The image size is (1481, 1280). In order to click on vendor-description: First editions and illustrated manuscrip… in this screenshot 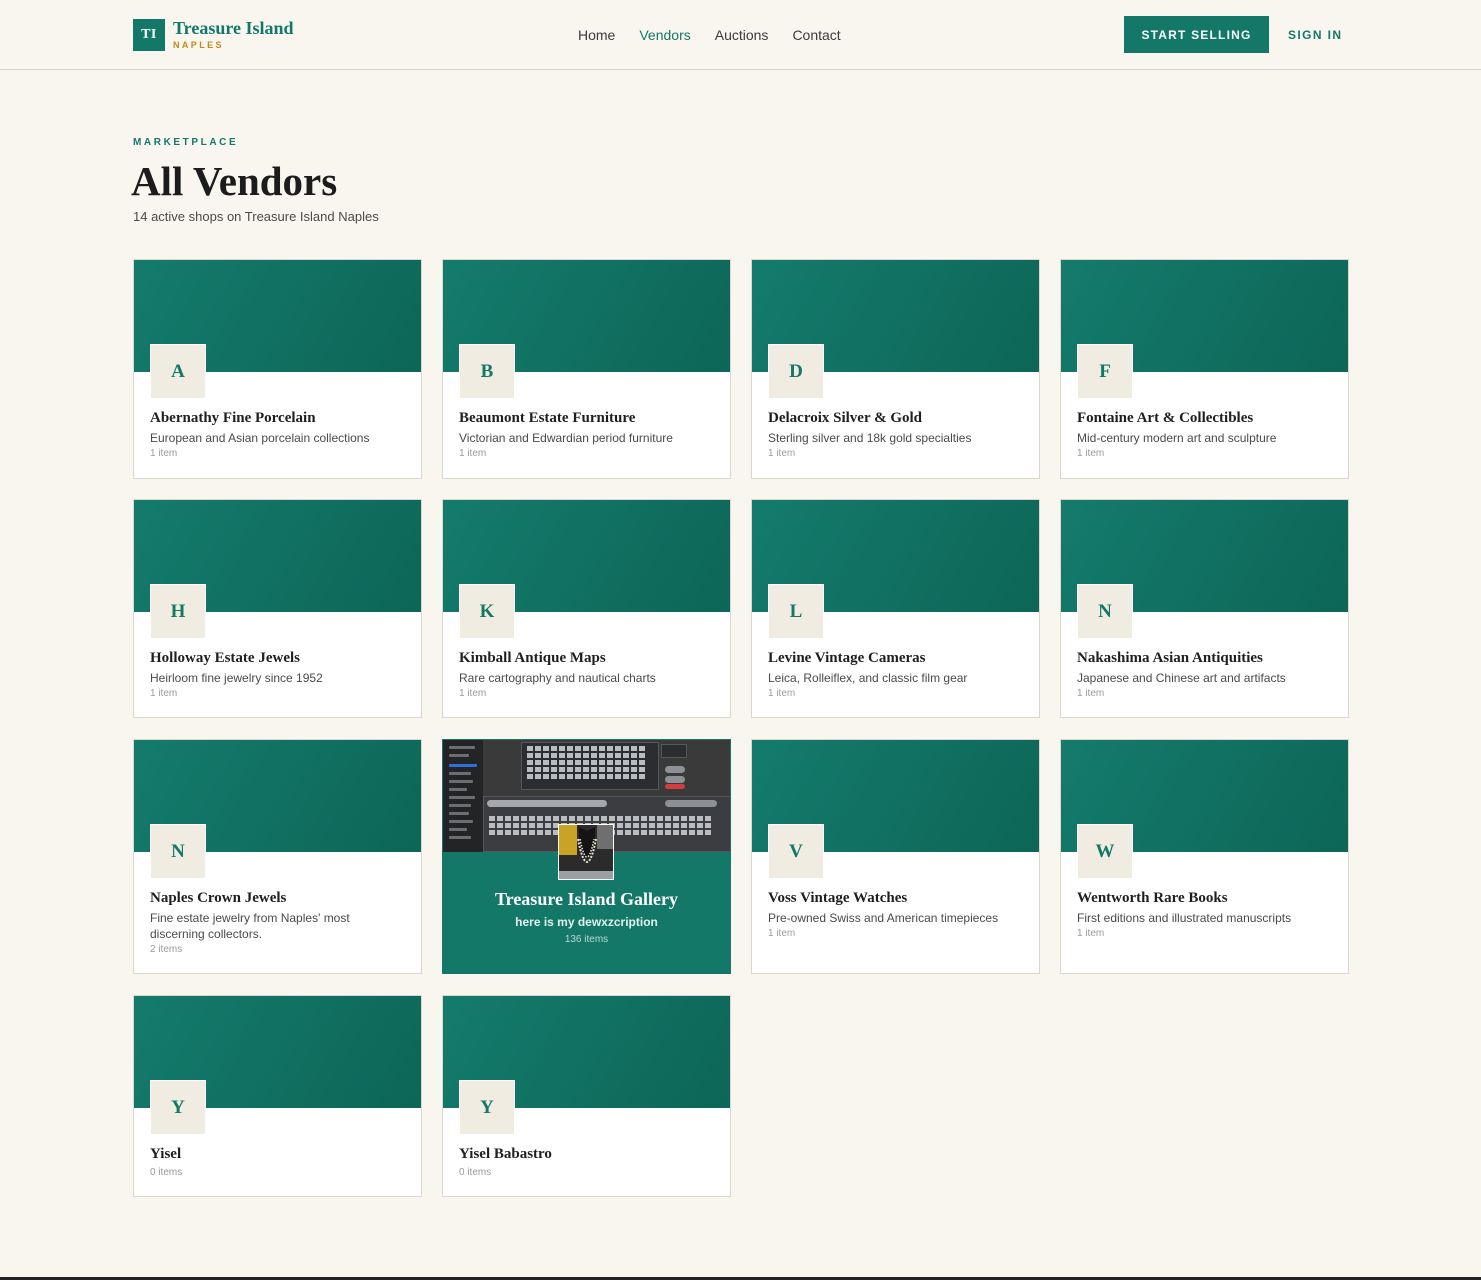, I will do `click(1184, 918)`.